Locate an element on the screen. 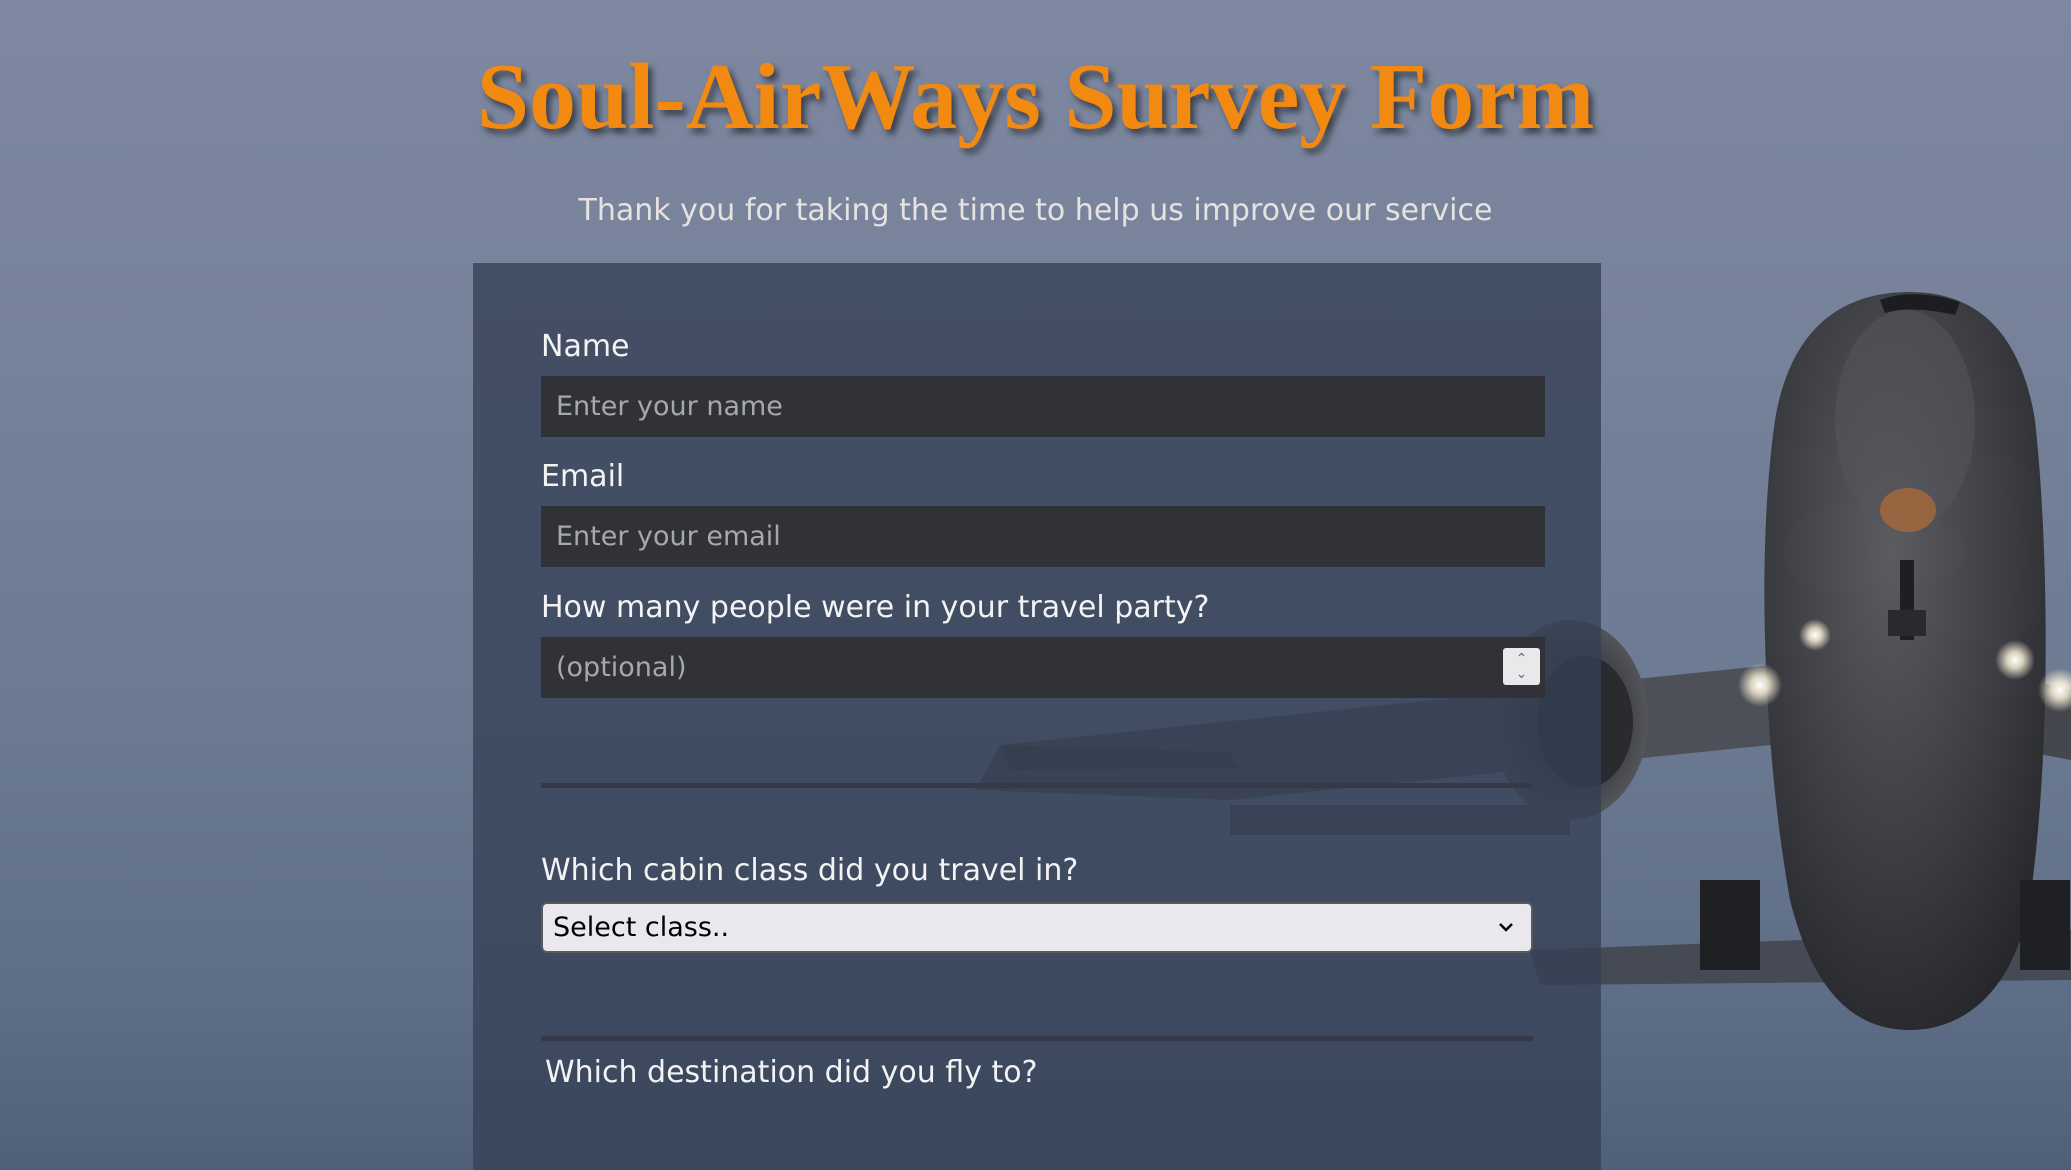  name-input is located at coordinates (1043, 406).